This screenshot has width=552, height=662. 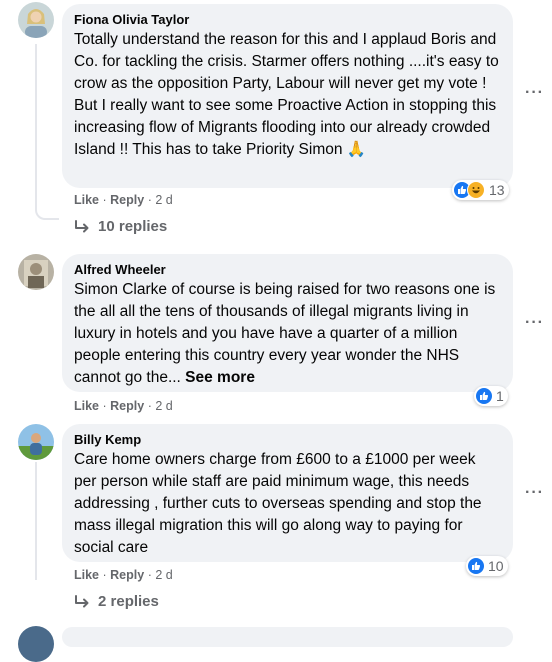 What do you see at coordinates (487, 566) in the screenshot?
I see `reaction-summary: 10` at bounding box center [487, 566].